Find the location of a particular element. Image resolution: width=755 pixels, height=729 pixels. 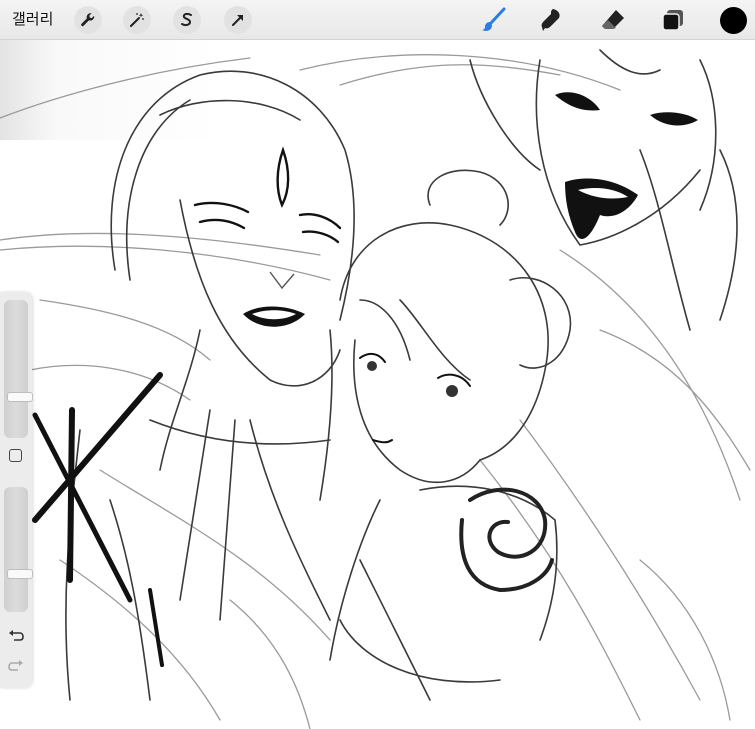

brush-icon is located at coordinates (494, 19).